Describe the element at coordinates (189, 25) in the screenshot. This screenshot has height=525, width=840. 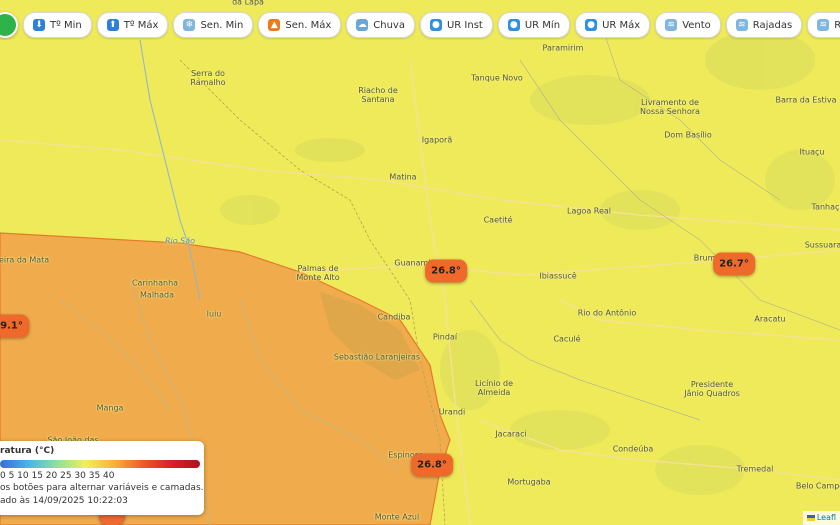
I see `snowflake-icon: ❄` at that location.